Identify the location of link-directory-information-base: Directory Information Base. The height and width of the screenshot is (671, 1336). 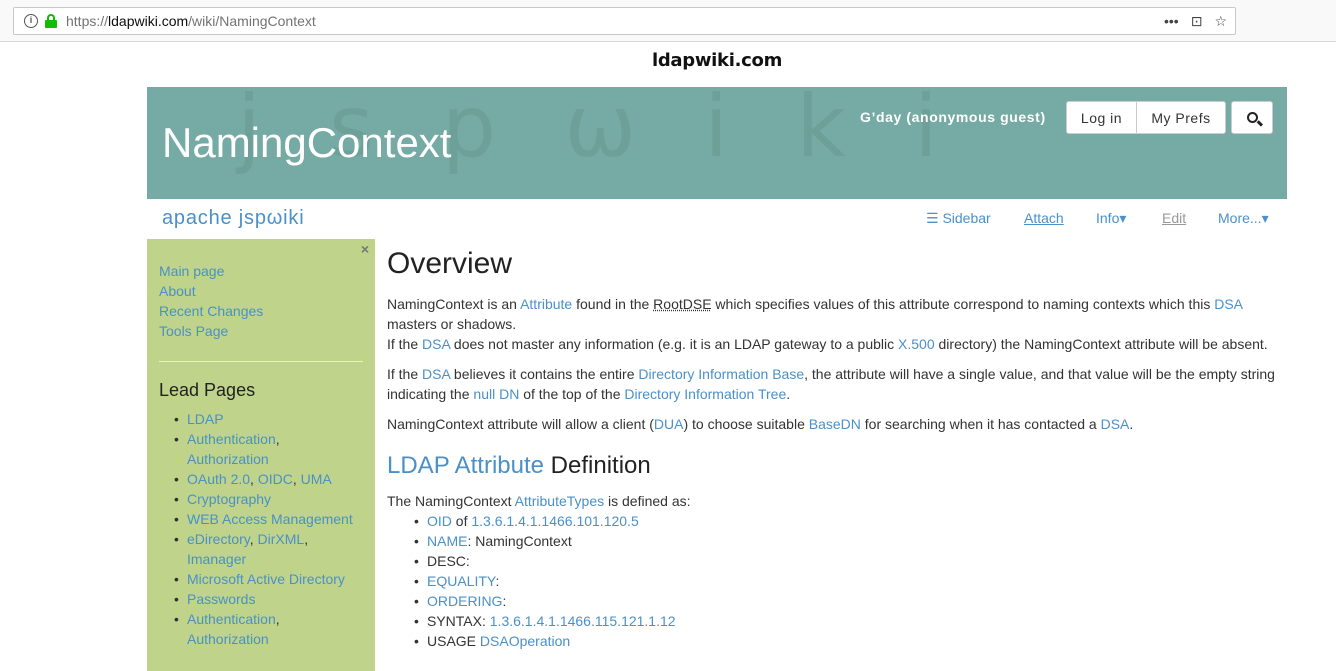
(721, 374).